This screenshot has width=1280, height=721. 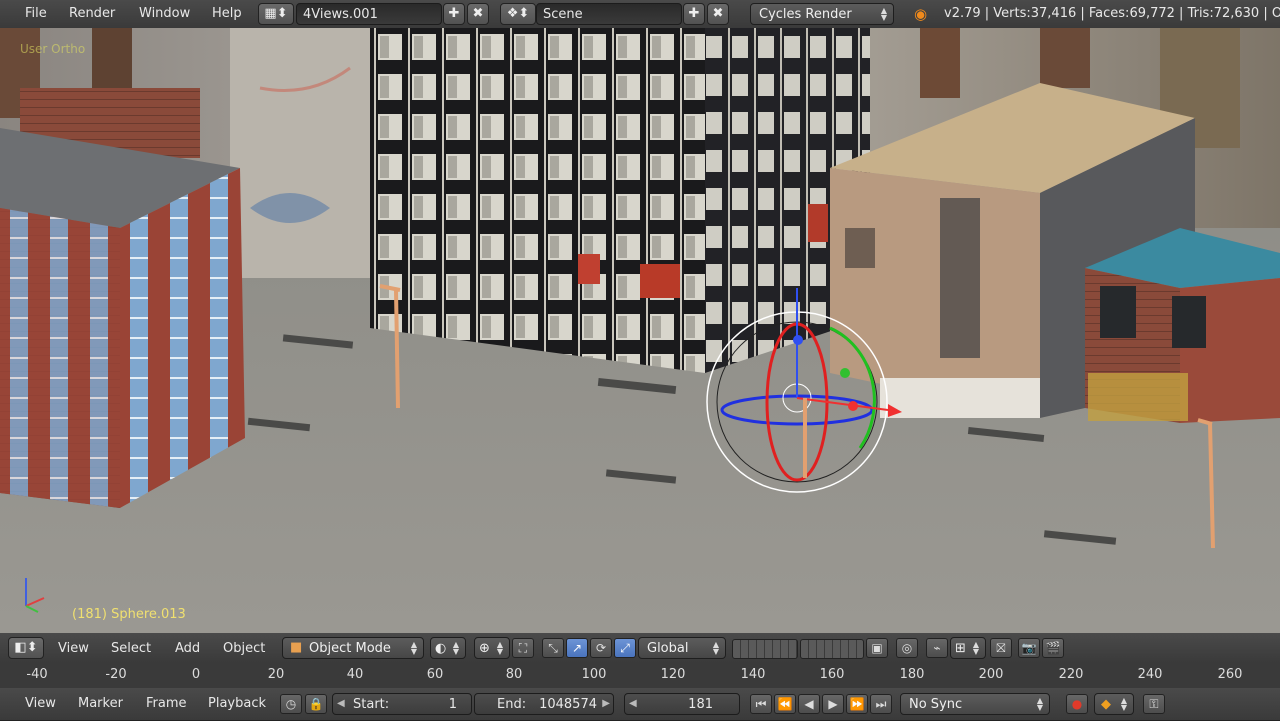 What do you see at coordinates (350, 648) in the screenshot?
I see `interaction-mode-label: Object Mode` at bounding box center [350, 648].